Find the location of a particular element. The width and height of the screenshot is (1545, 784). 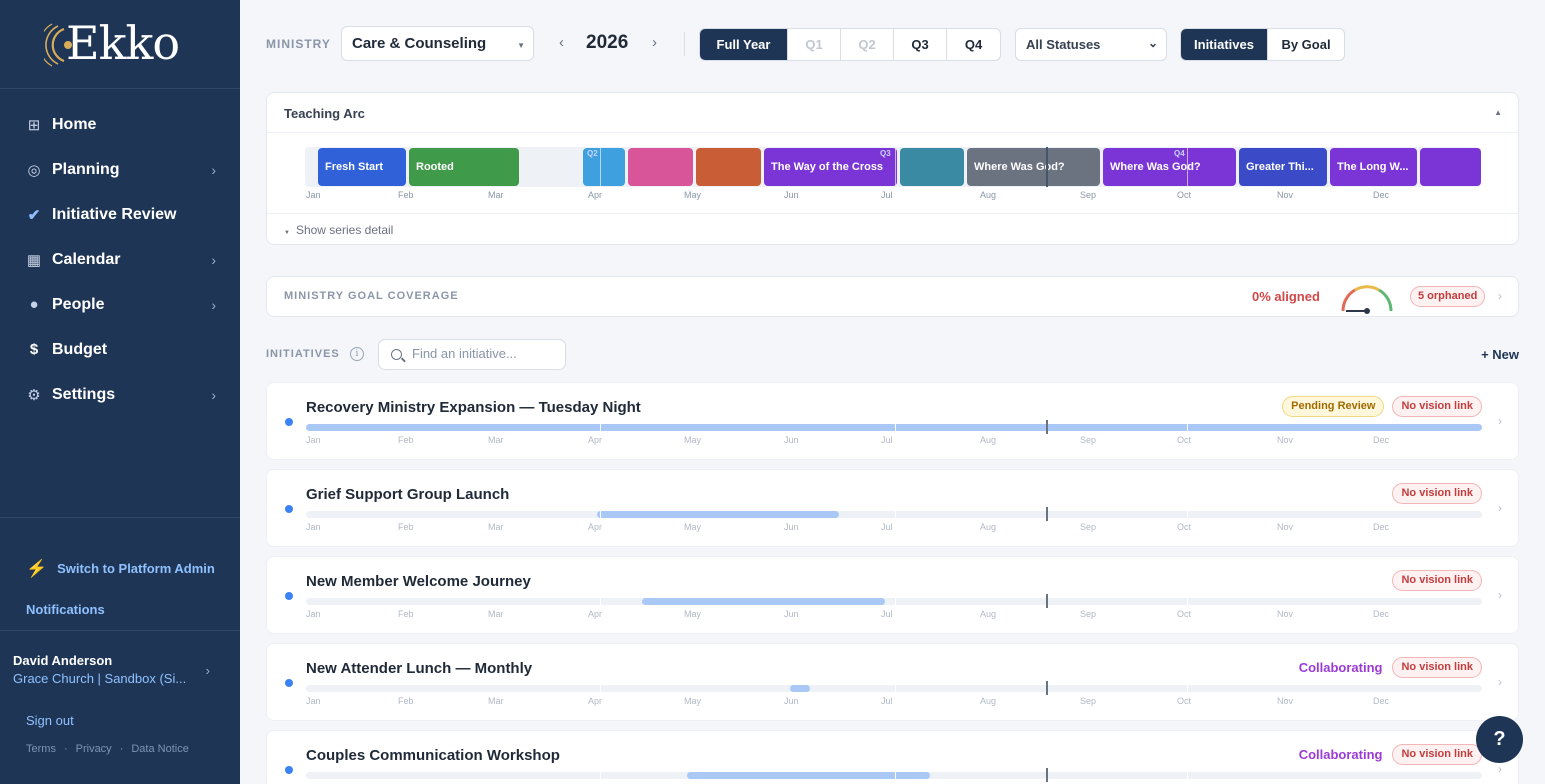

arc-series-way-of-the-cross: The Way of the Cross is located at coordinates (830, 167).